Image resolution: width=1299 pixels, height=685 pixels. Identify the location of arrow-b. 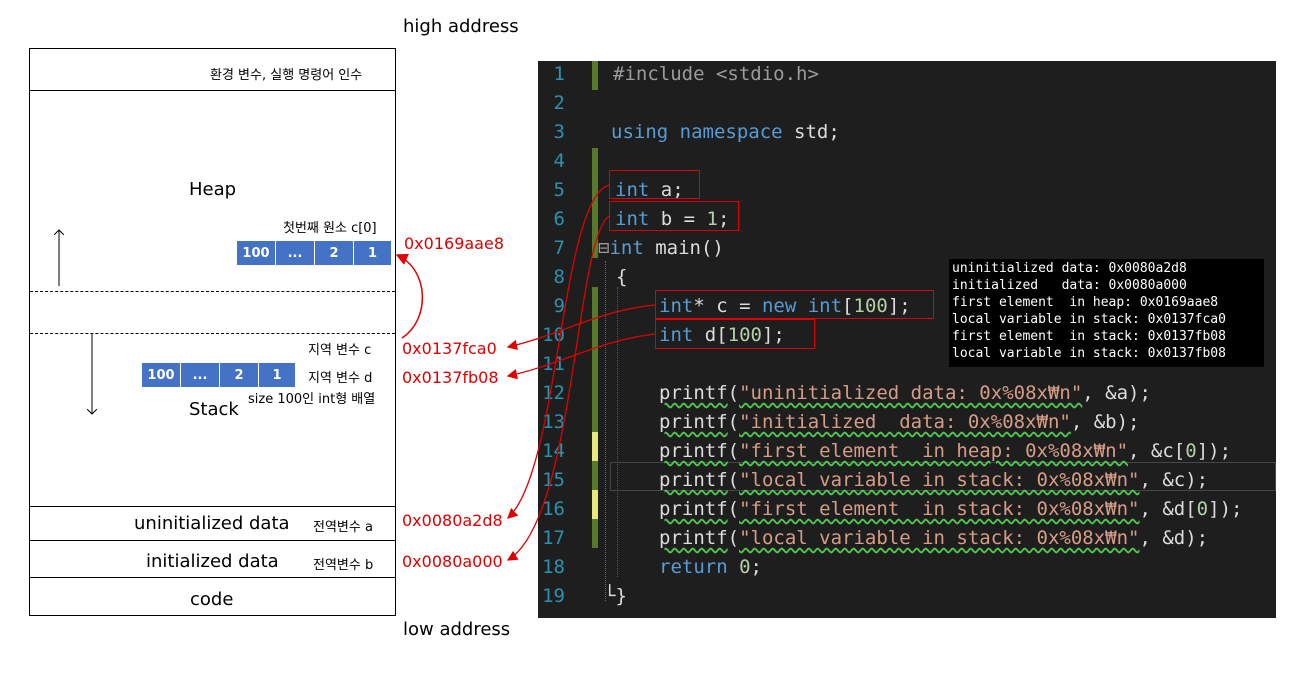
(558, 388).